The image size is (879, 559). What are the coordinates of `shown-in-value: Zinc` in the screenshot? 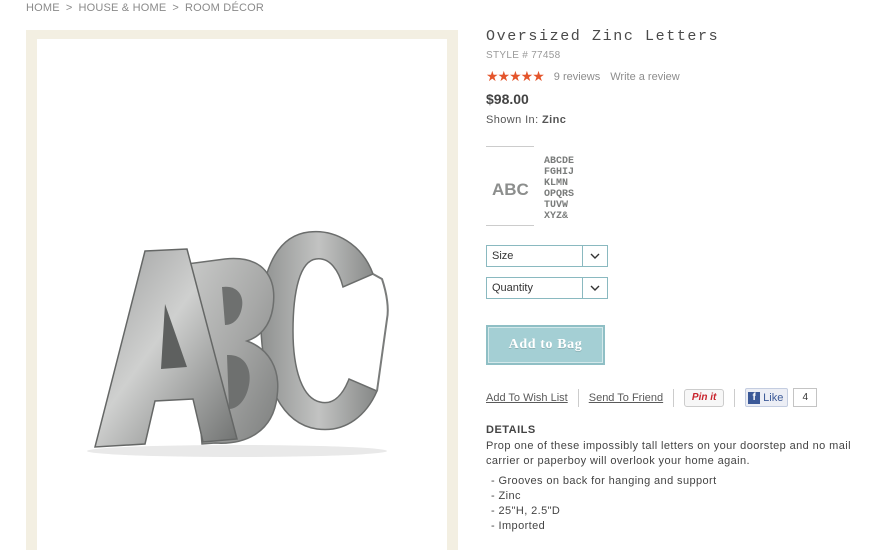 It's located at (554, 120).